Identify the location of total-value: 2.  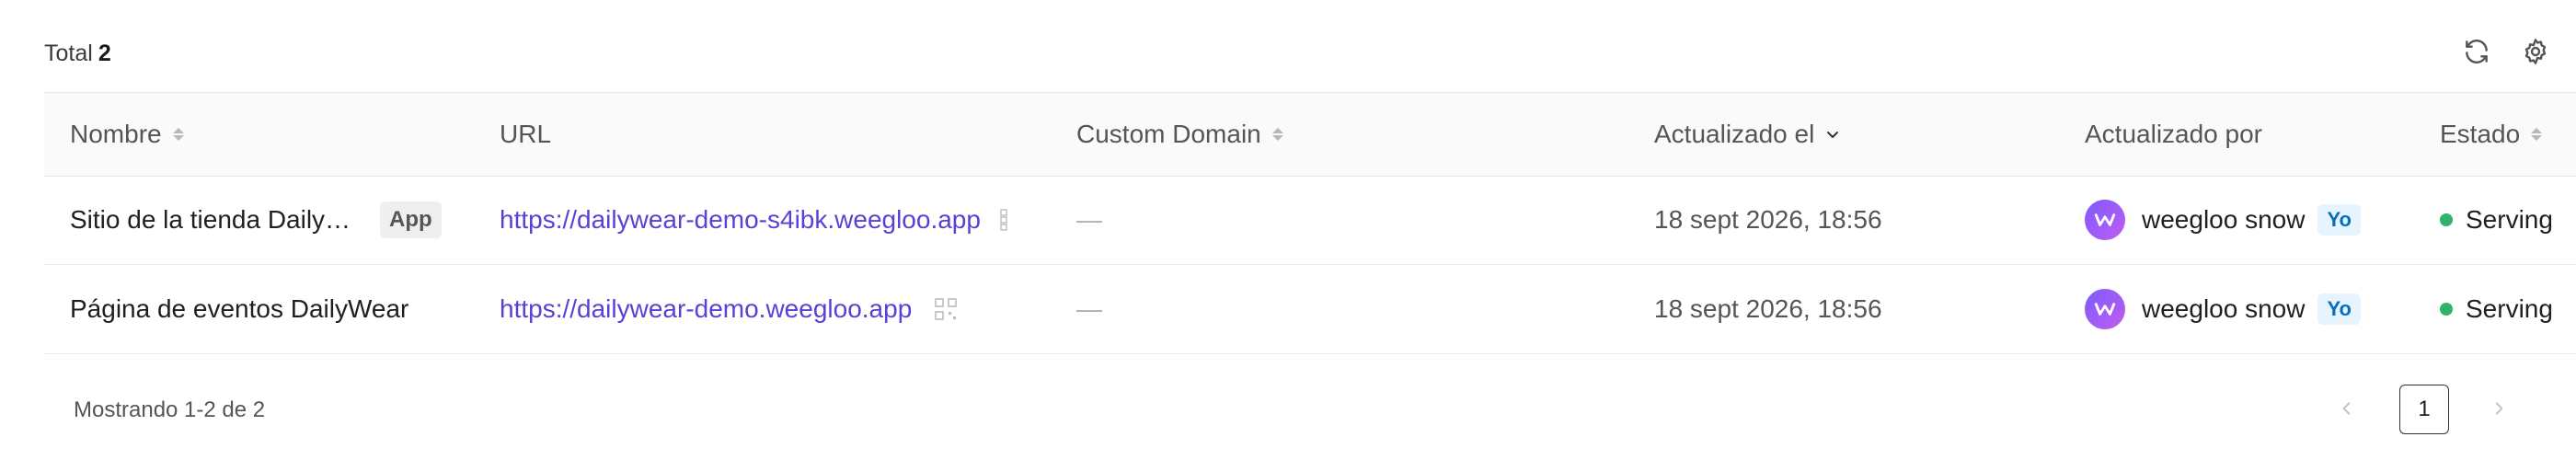
(104, 53).